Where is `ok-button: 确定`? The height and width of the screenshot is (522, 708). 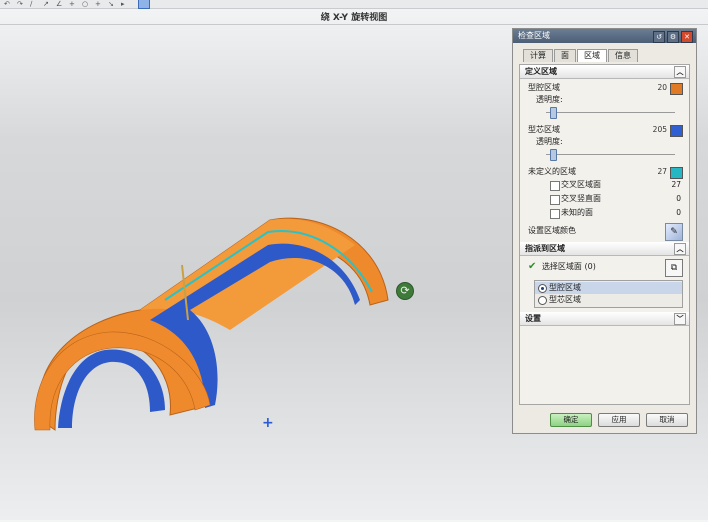
ok-button: 确定 is located at coordinates (571, 420).